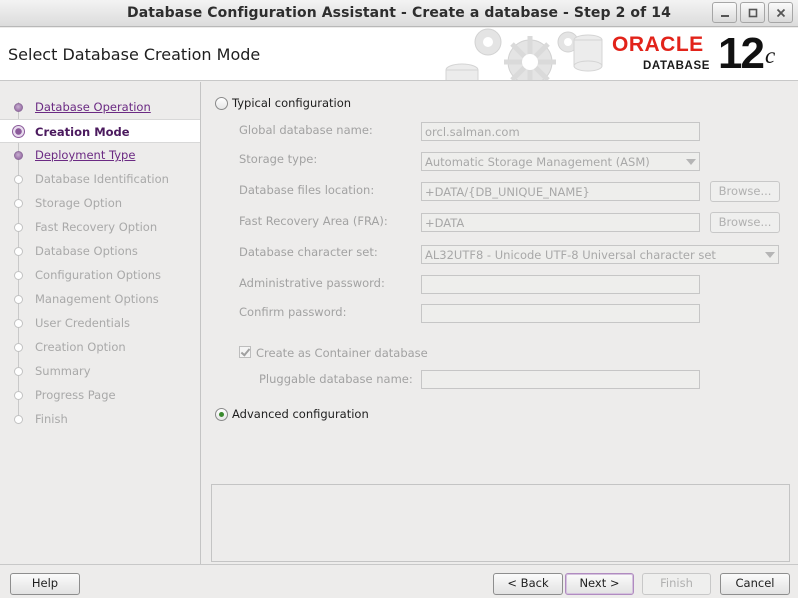  I want to click on next-button: Next >, so click(599, 584).